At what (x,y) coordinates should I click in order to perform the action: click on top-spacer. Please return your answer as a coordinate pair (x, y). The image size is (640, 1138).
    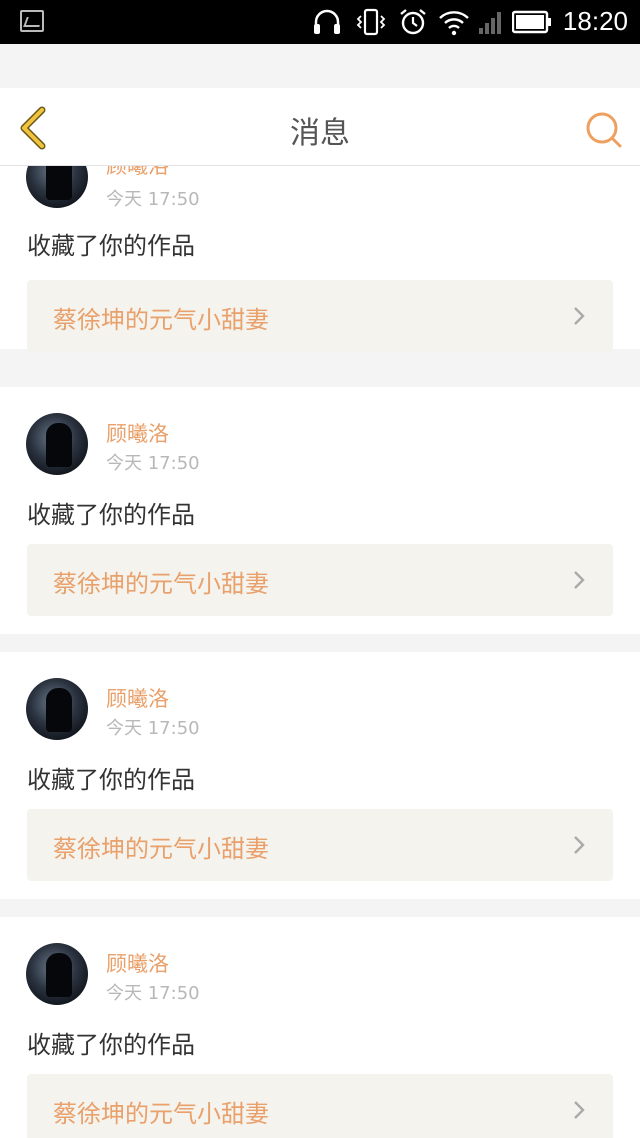
    Looking at the image, I should click on (320, 66).